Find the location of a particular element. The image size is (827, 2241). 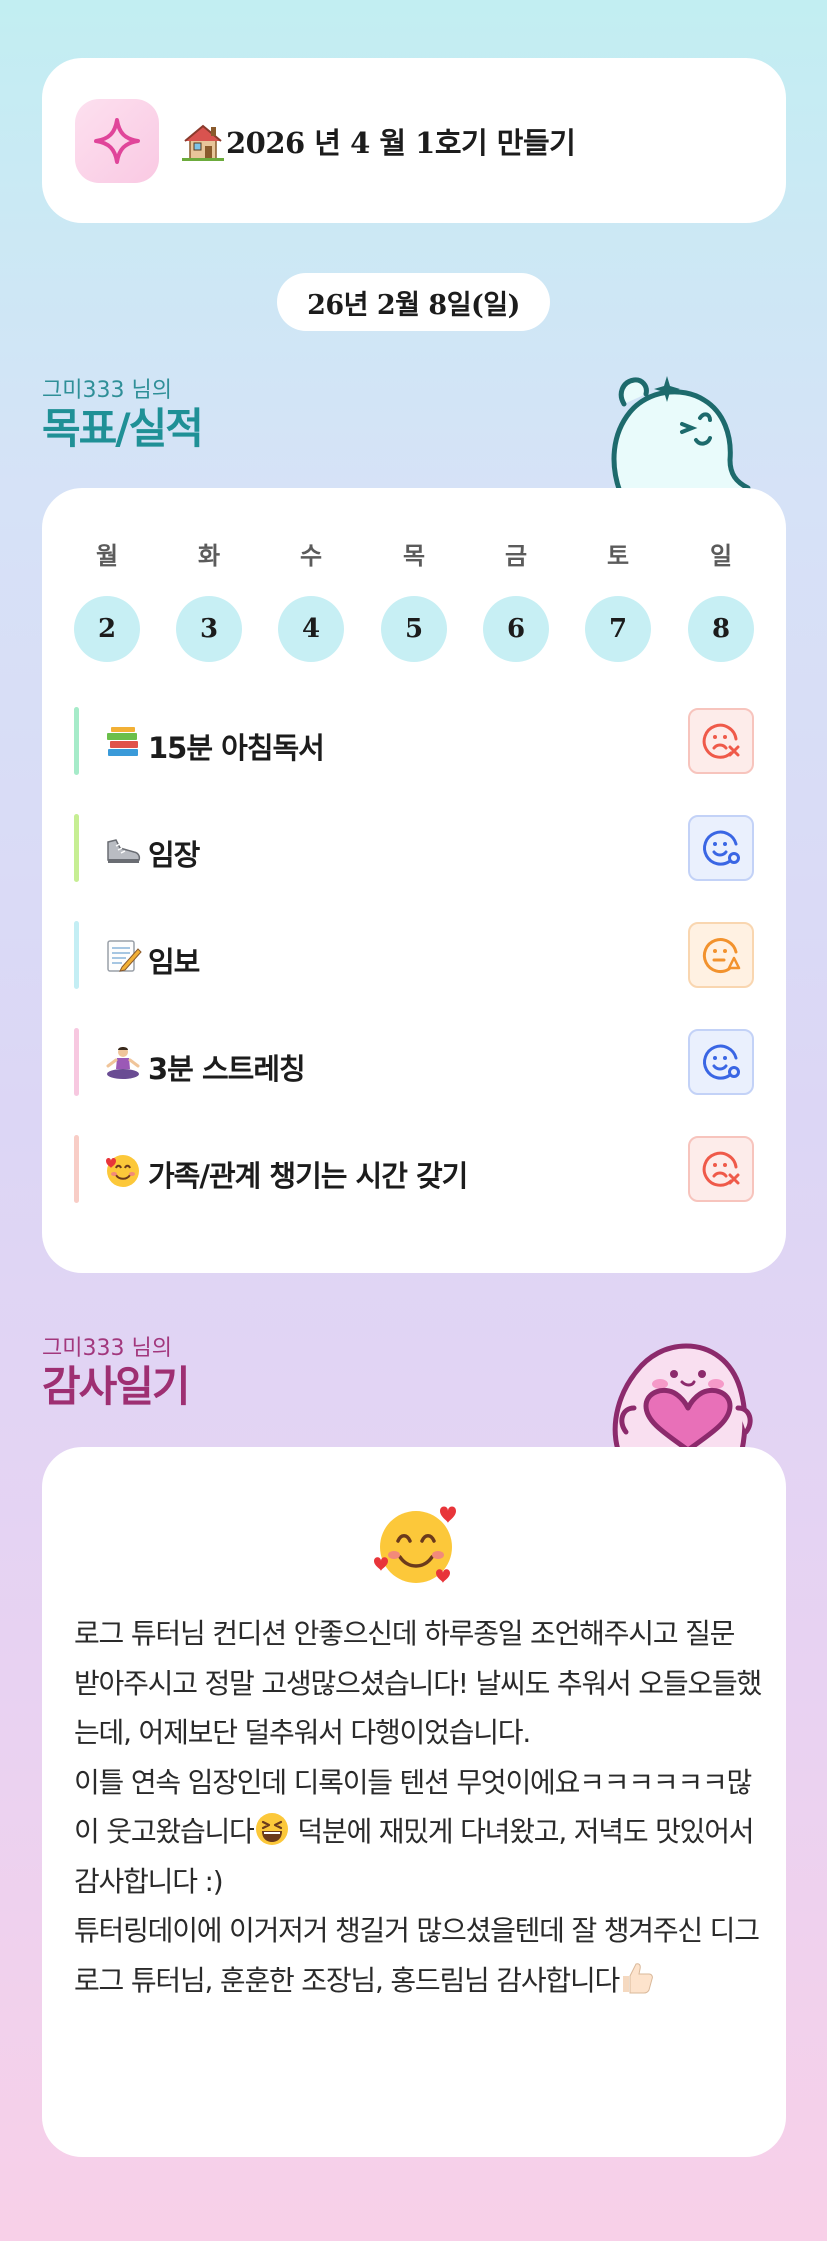

yoga-emoji is located at coordinates (123, 1063).